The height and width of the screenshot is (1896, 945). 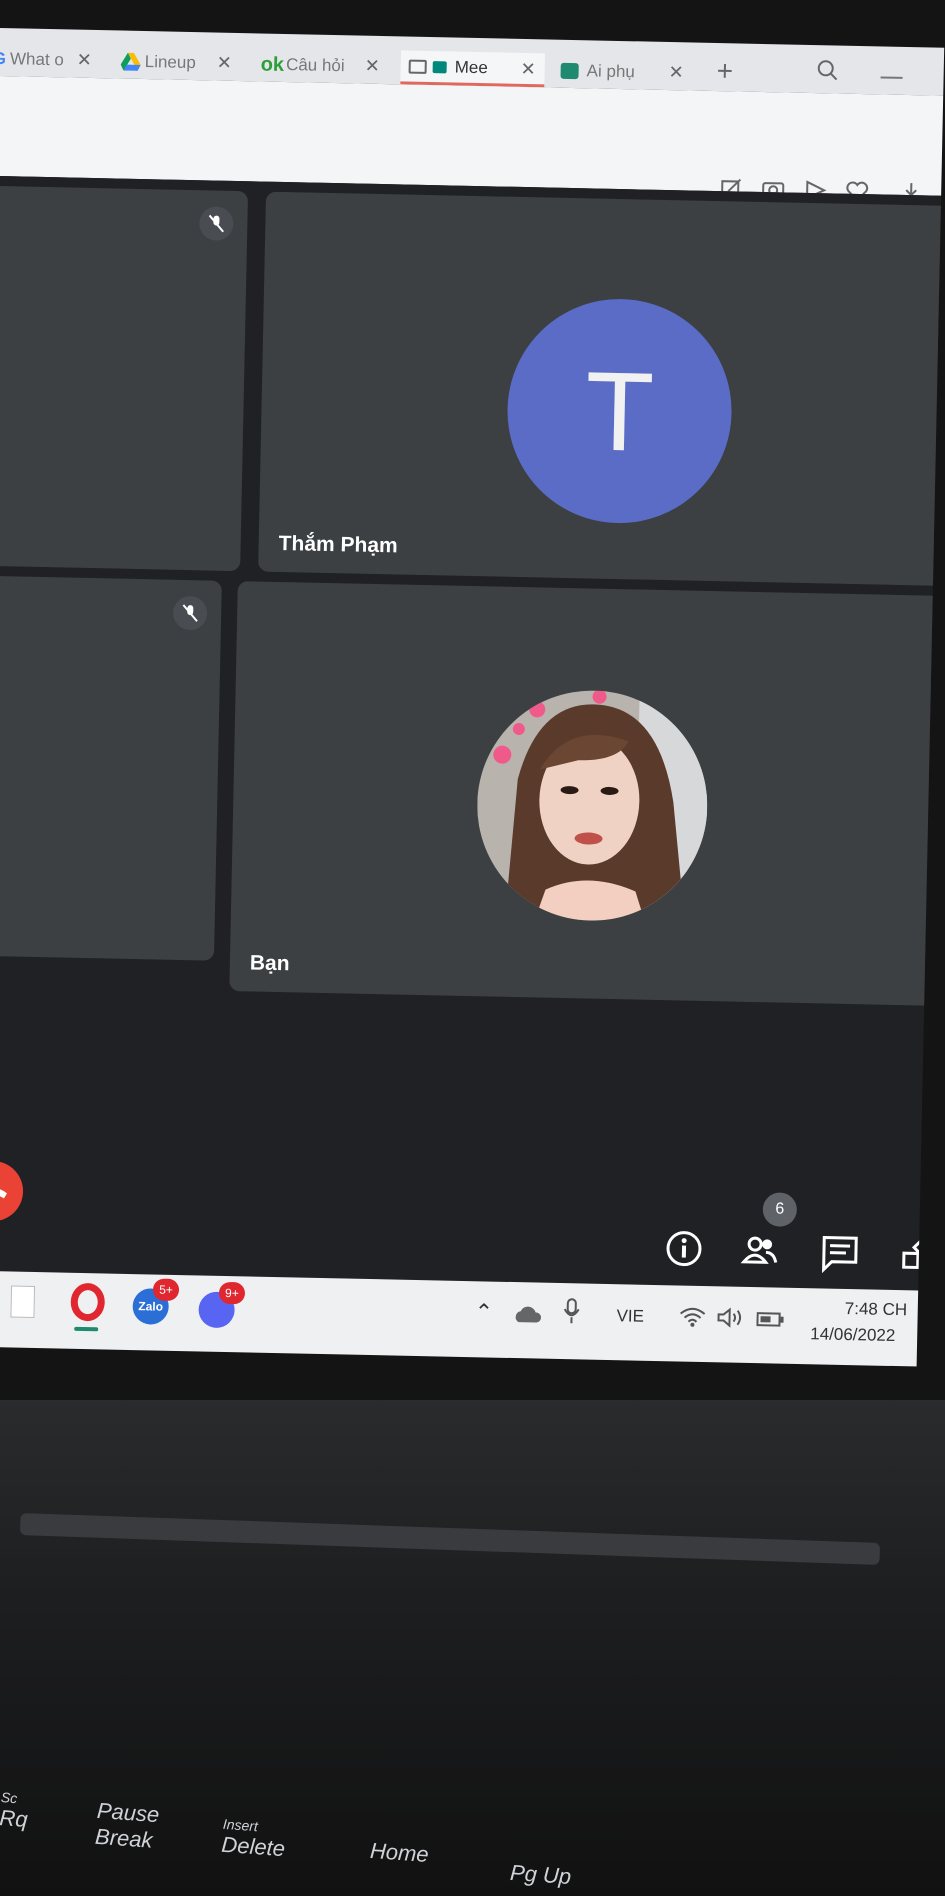 What do you see at coordinates (692, 1317) in the screenshot?
I see `wifi-icon` at bounding box center [692, 1317].